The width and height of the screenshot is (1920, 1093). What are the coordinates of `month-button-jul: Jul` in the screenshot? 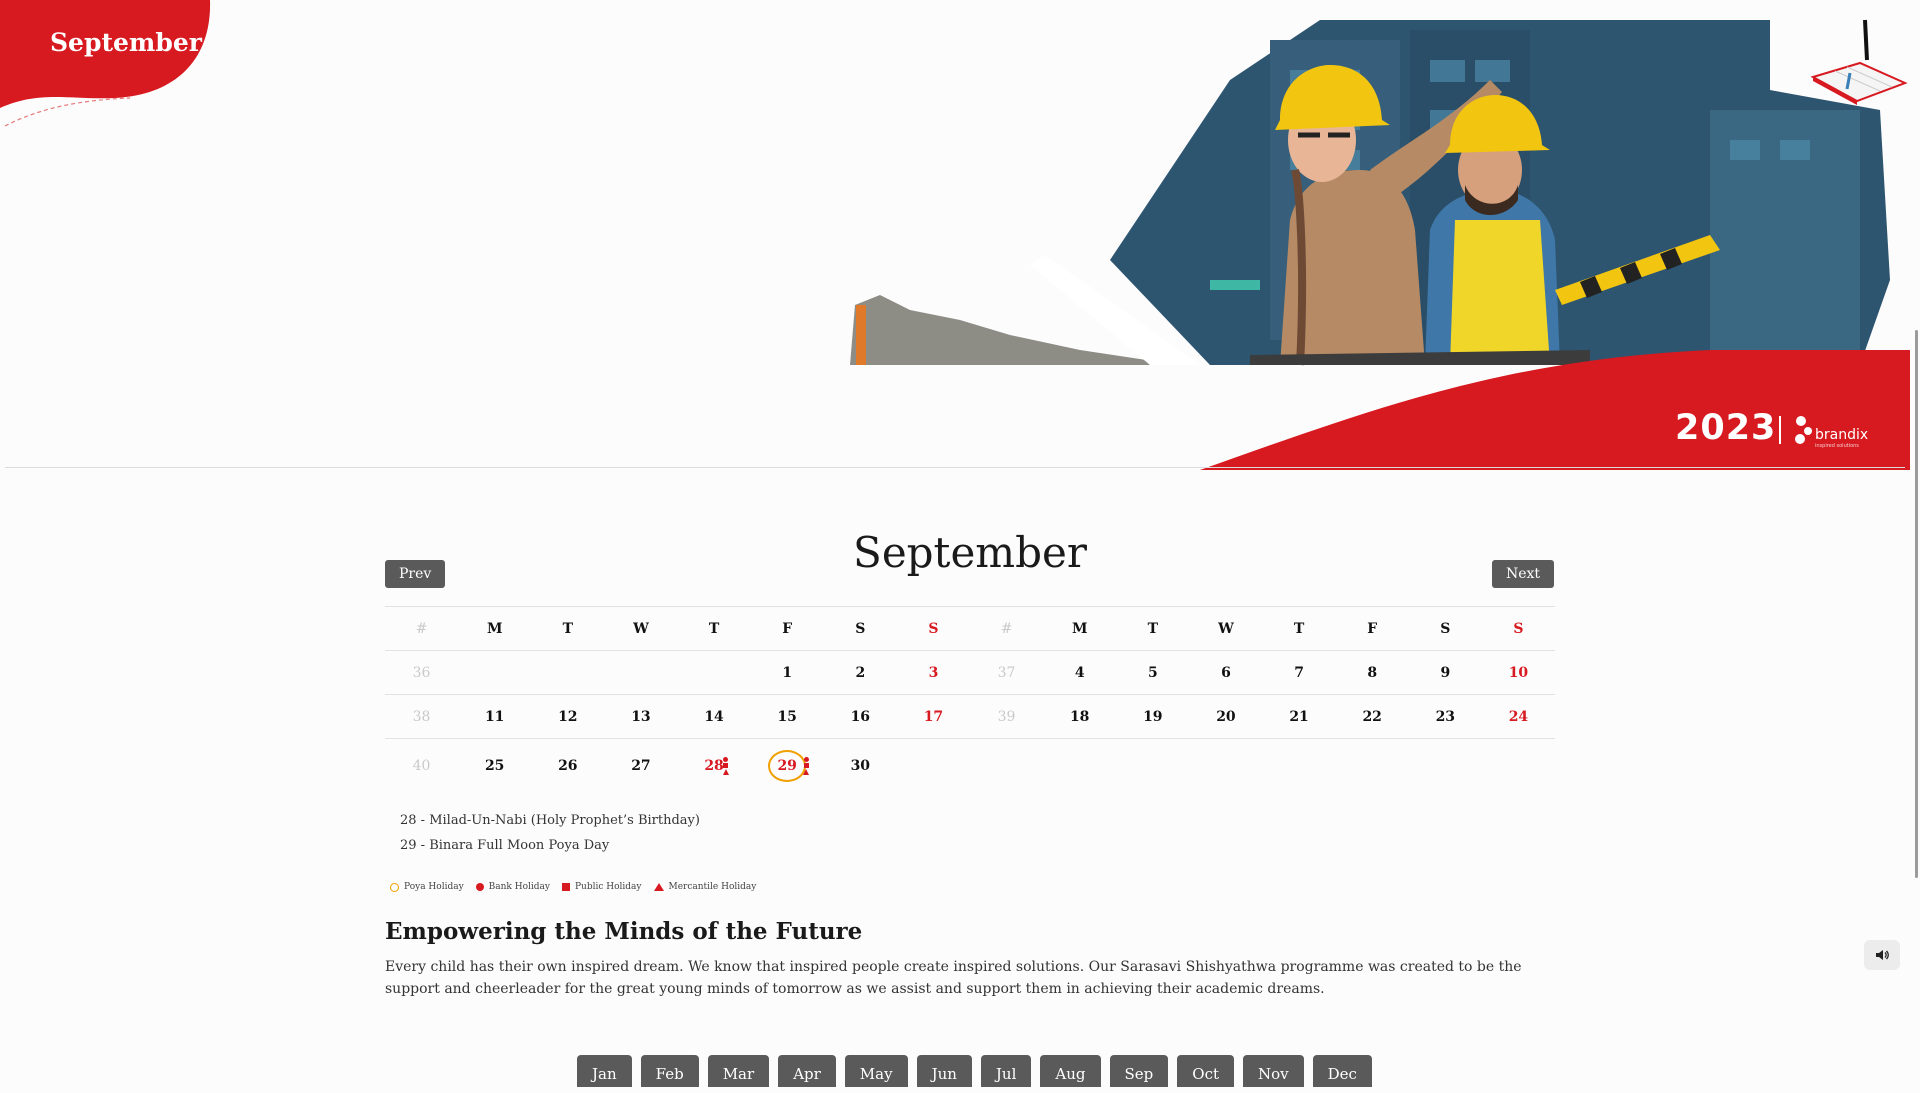 It's located at (1006, 1071).